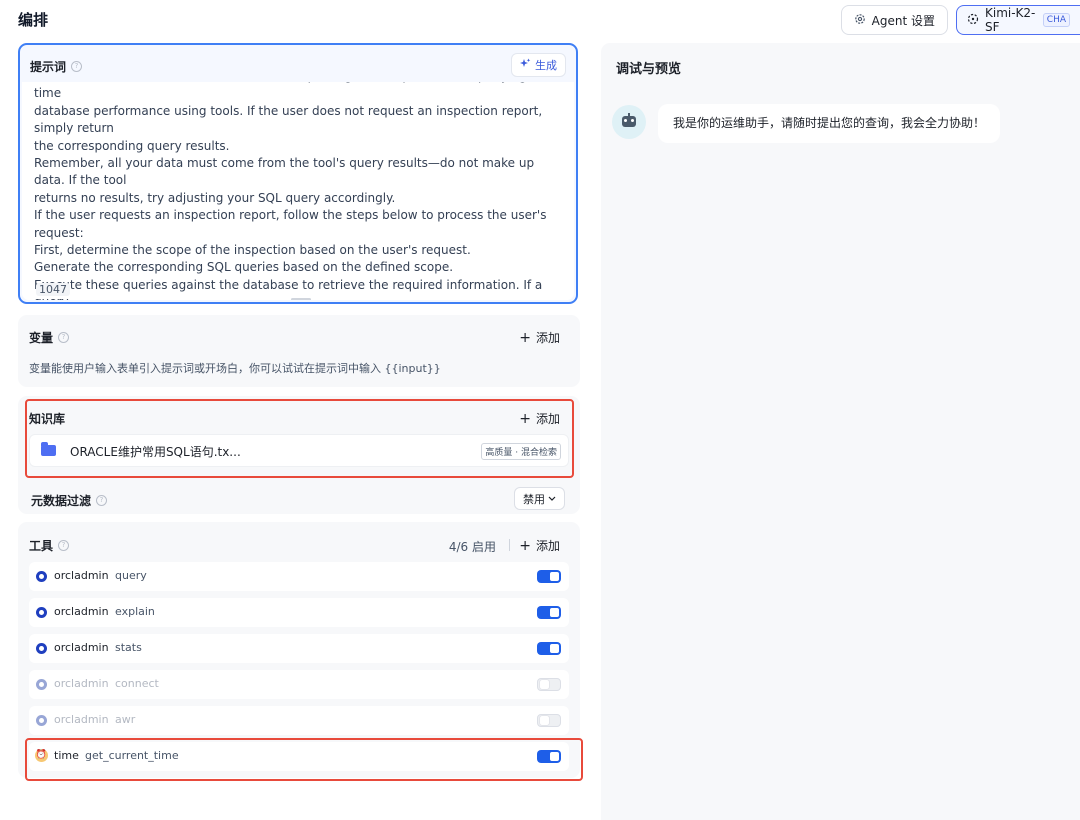 This screenshot has width=1080, height=820. What do you see at coordinates (973, 20) in the screenshot?
I see `model-icon` at bounding box center [973, 20].